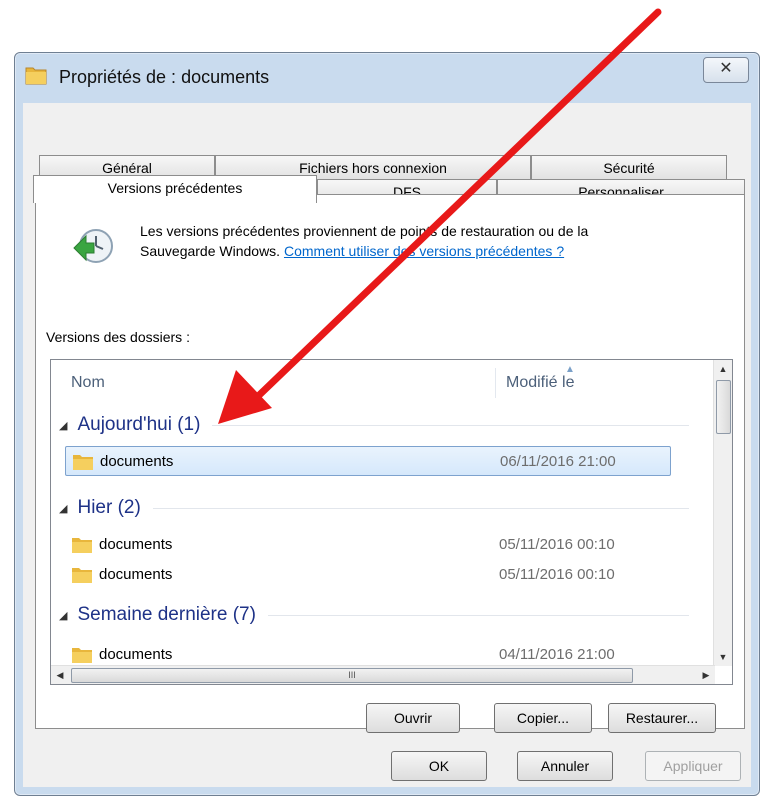 This screenshot has height=806, width=762. I want to click on scroll-down-icon: ▼, so click(723, 657).